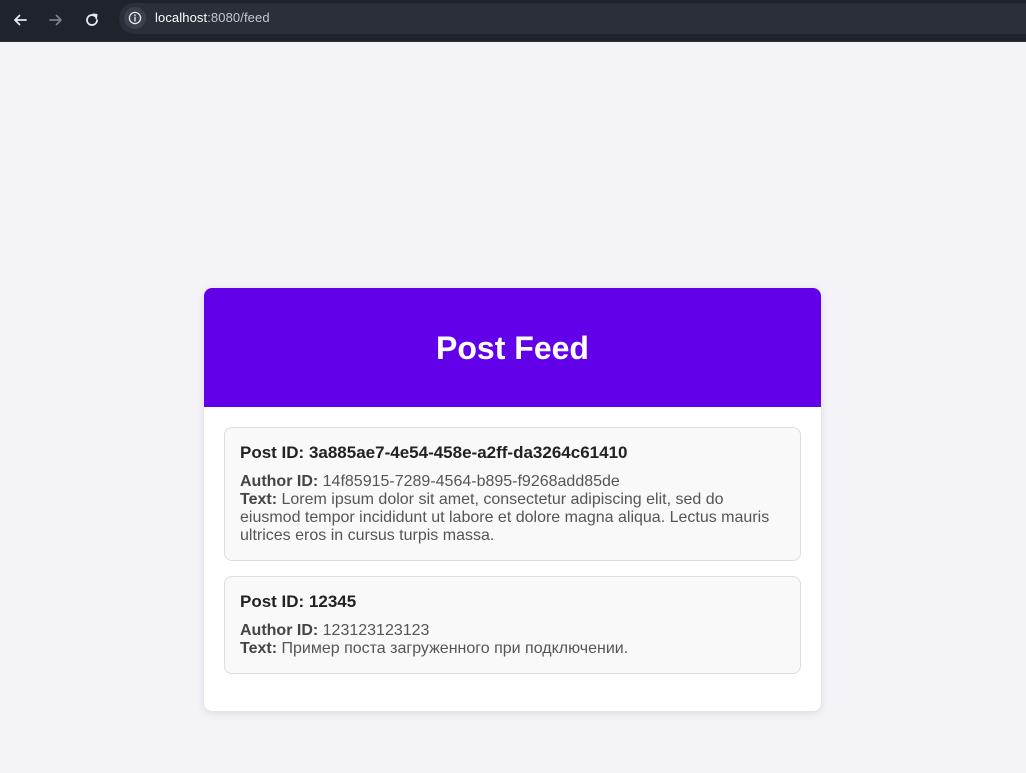 This screenshot has height=773, width=1026. Describe the element at coordinates (181, 17) in the screenshot. I see `url-host: localhost` at that location.